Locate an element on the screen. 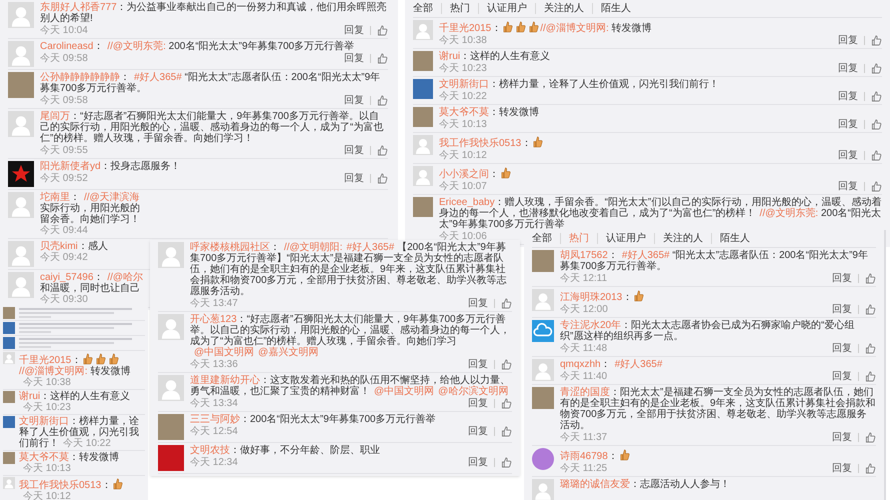 The width and height of the screenshot is (890, 500). username-link: 开心葱123 is located at coordinates (213, 319).